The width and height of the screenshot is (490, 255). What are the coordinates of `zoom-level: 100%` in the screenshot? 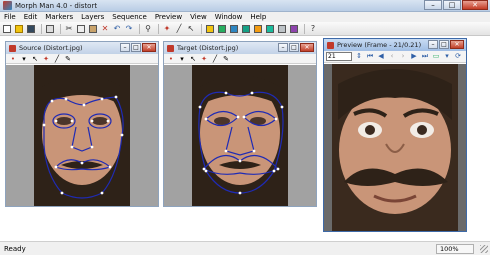 It's located at (455, 249).